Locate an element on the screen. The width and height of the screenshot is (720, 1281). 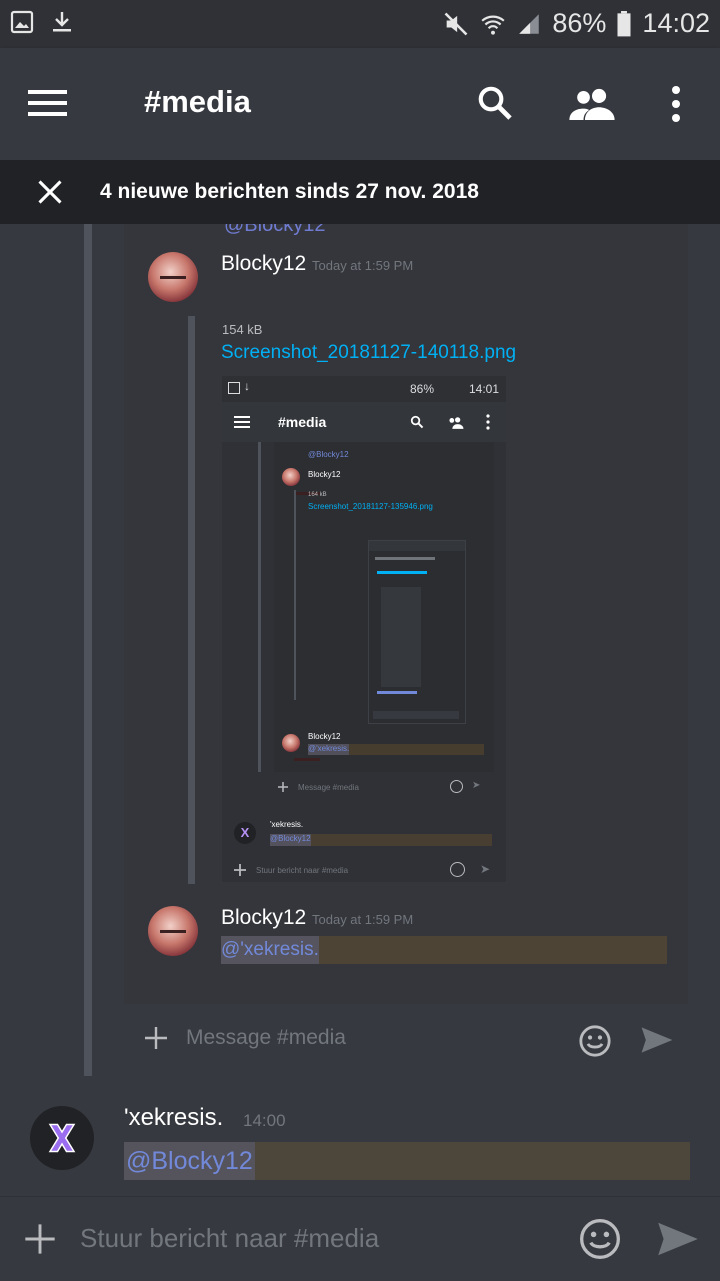
x-logo-icon is located at coordinates (62, 1138).